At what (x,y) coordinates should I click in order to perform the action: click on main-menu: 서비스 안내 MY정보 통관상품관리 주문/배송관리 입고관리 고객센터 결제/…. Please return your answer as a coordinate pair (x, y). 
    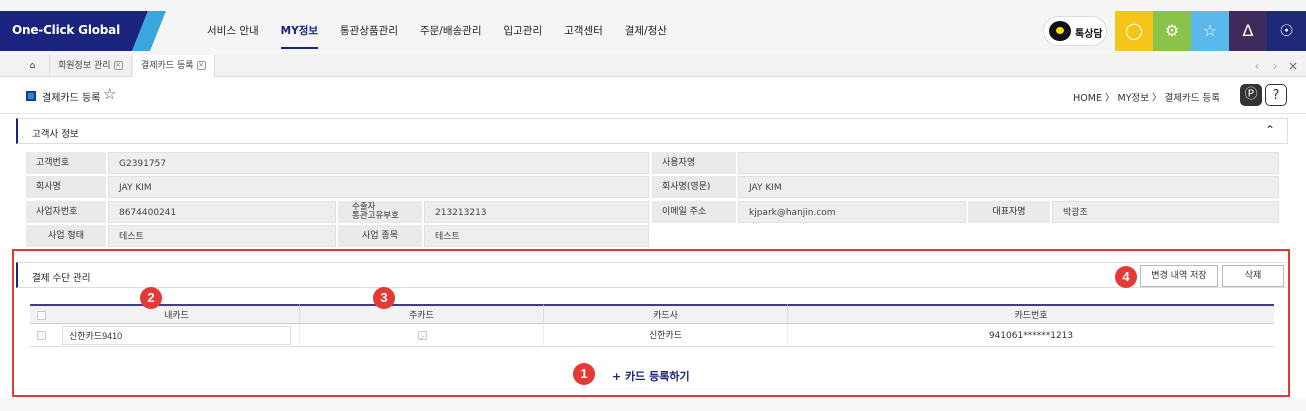
    Looking at the image, I should click on (437, 31).